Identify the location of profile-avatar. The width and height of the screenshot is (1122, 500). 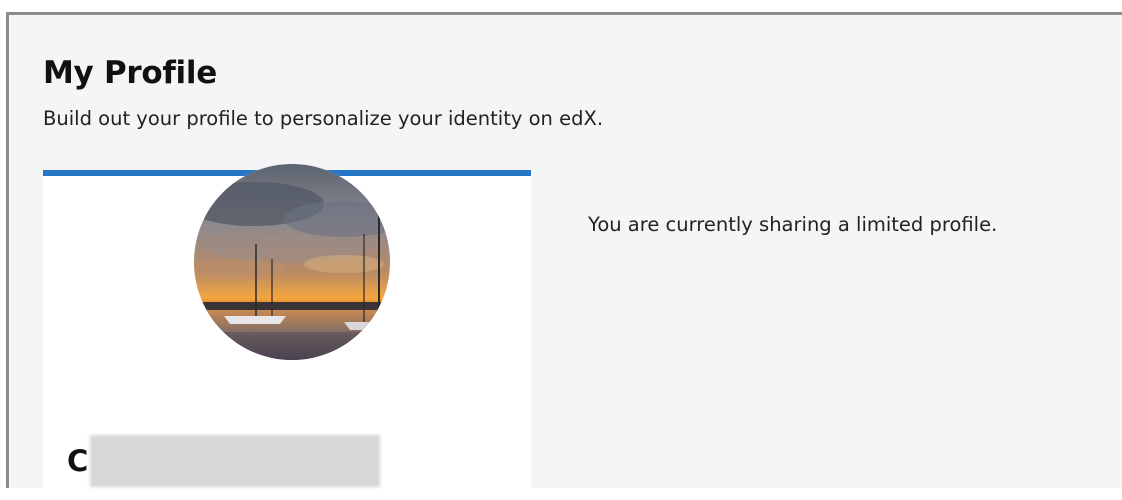
(292, 262).